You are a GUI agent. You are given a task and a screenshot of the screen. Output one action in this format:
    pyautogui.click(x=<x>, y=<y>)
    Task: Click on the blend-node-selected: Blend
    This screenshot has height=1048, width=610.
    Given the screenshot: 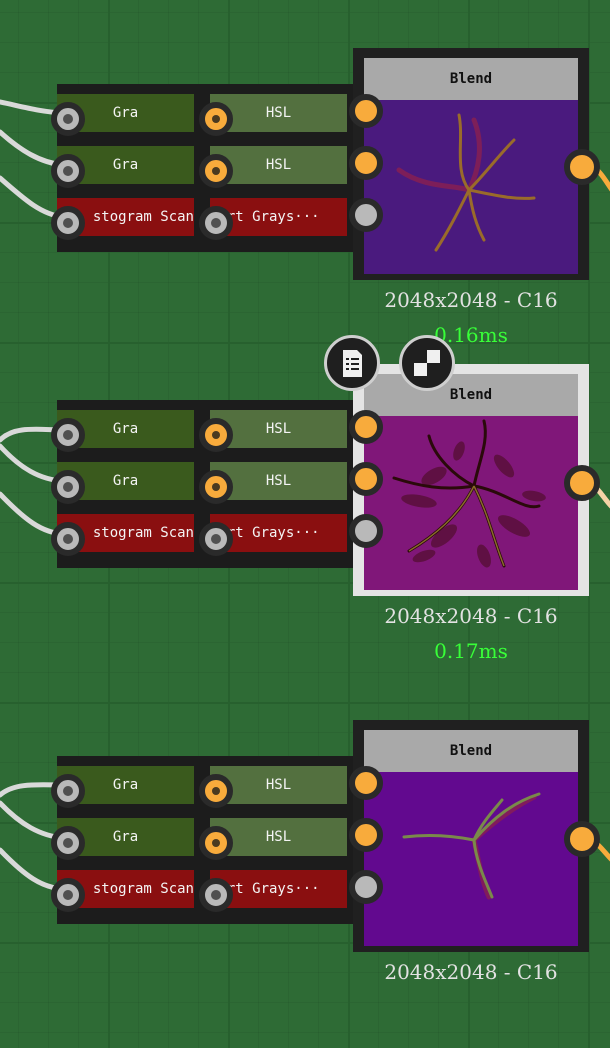 What is the action you would take?
    pyautogui.click(x=471, y=480)
    